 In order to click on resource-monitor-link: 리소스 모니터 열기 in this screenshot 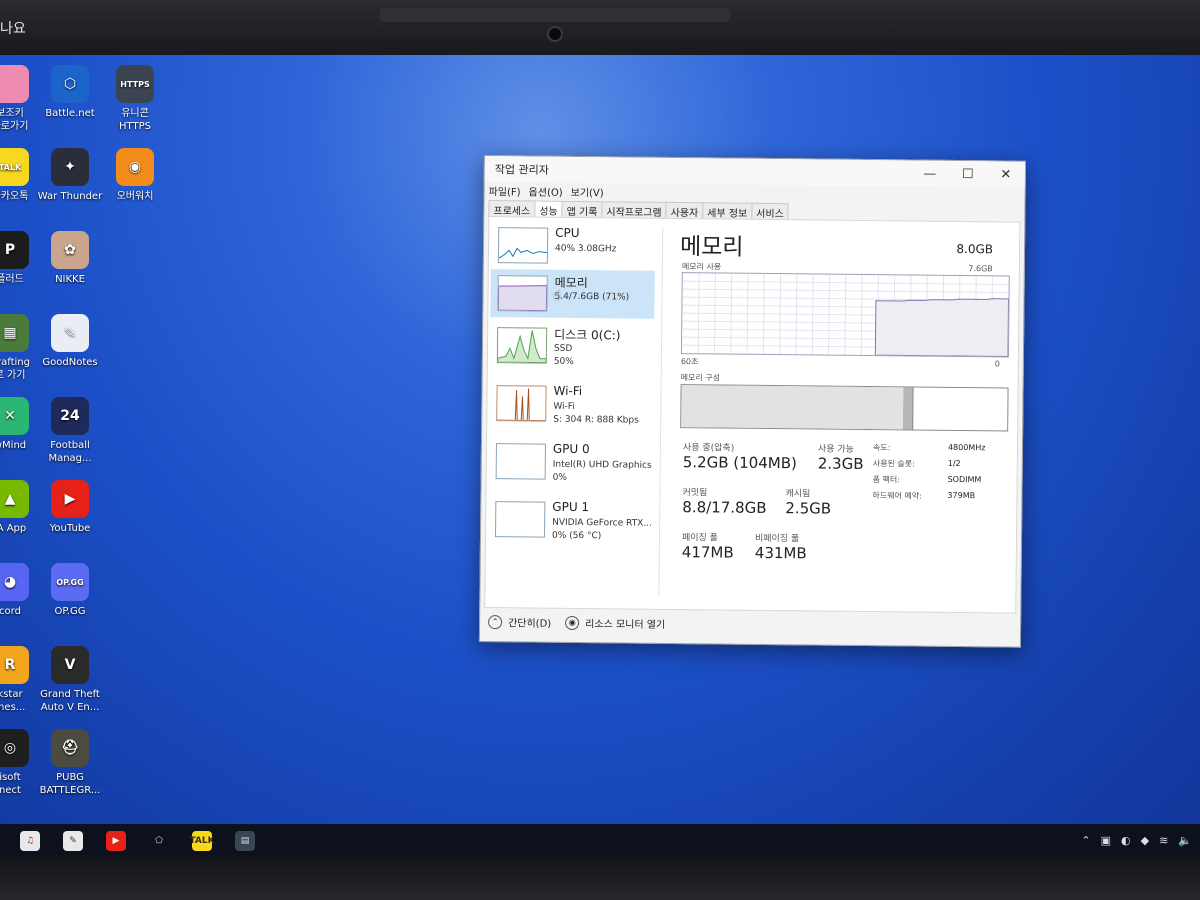, I will do `click(625, 623)`.